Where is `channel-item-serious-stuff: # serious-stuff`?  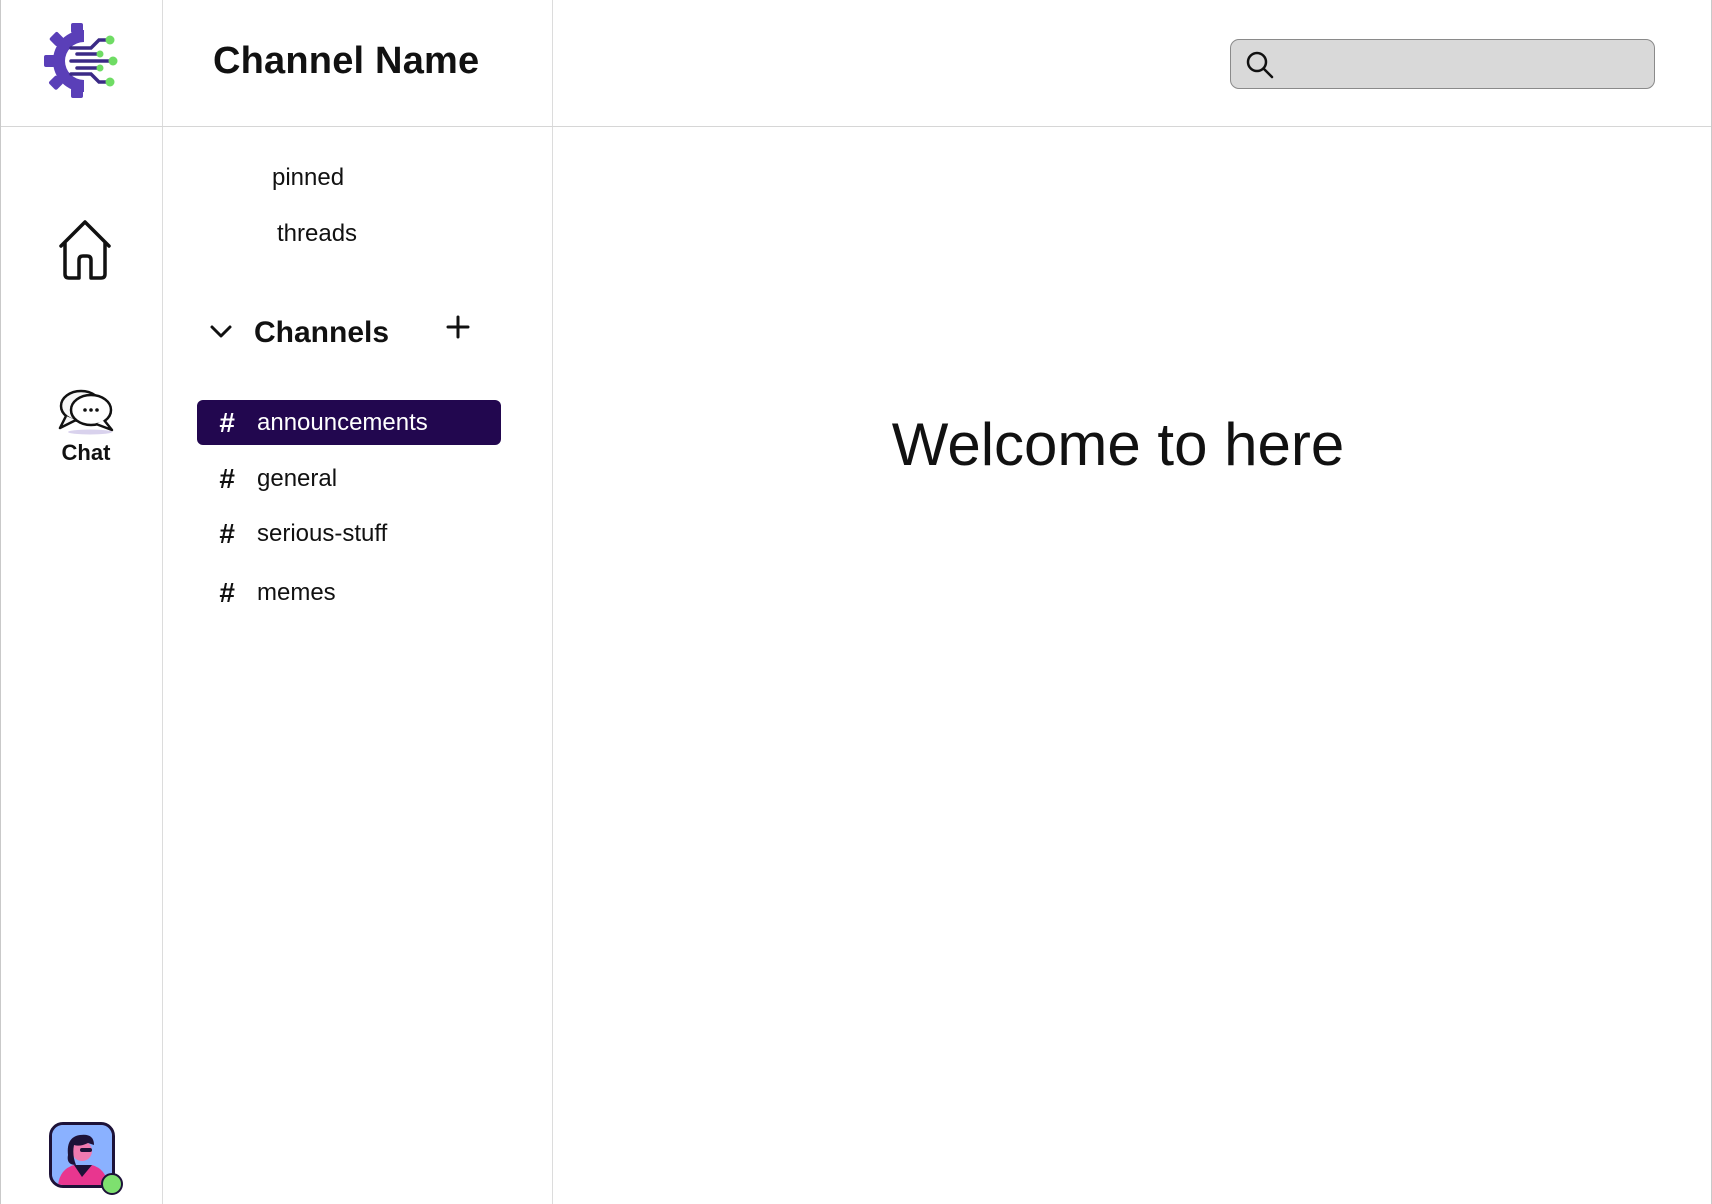 channel-item-serious-stuff: # serious-stuff is located at coordinates (349, 533).